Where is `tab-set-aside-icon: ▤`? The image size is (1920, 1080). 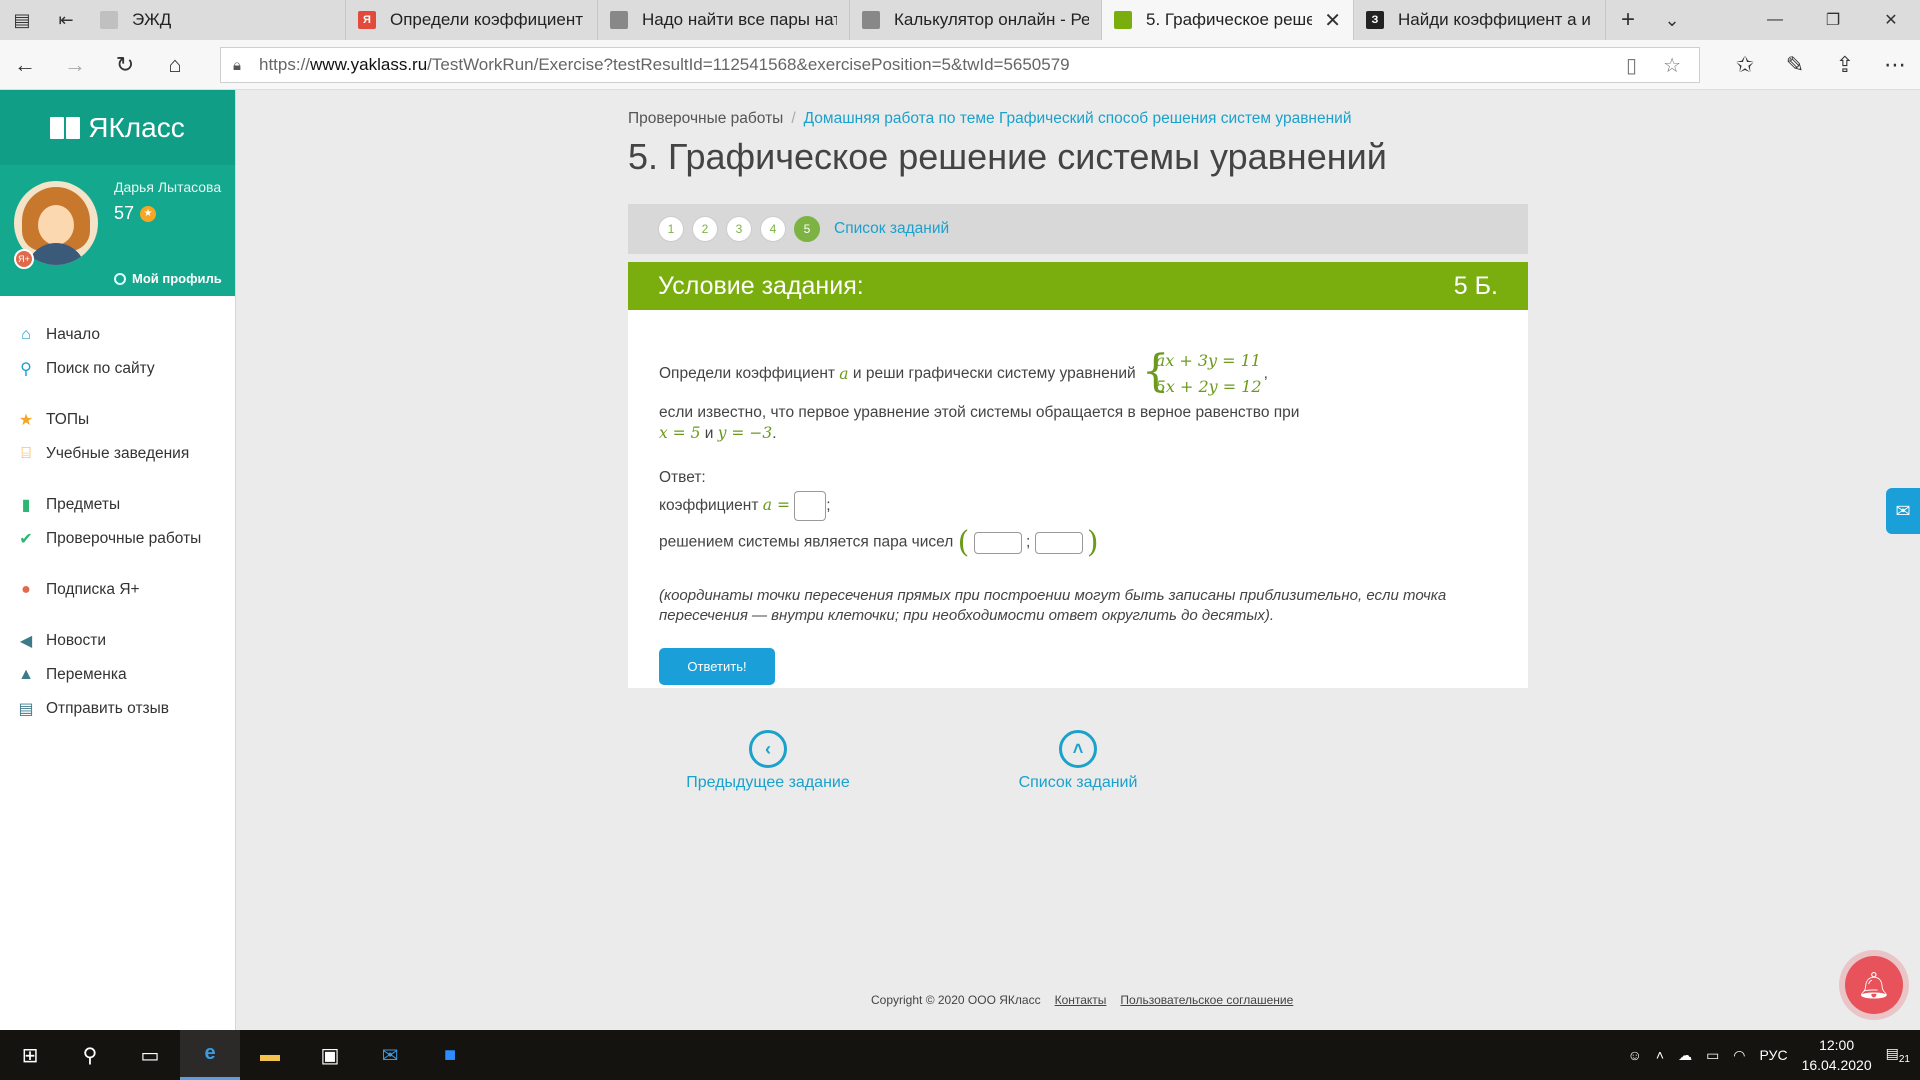 tab-set-aside-icon: ▤ is located at coordinates (22, 20).